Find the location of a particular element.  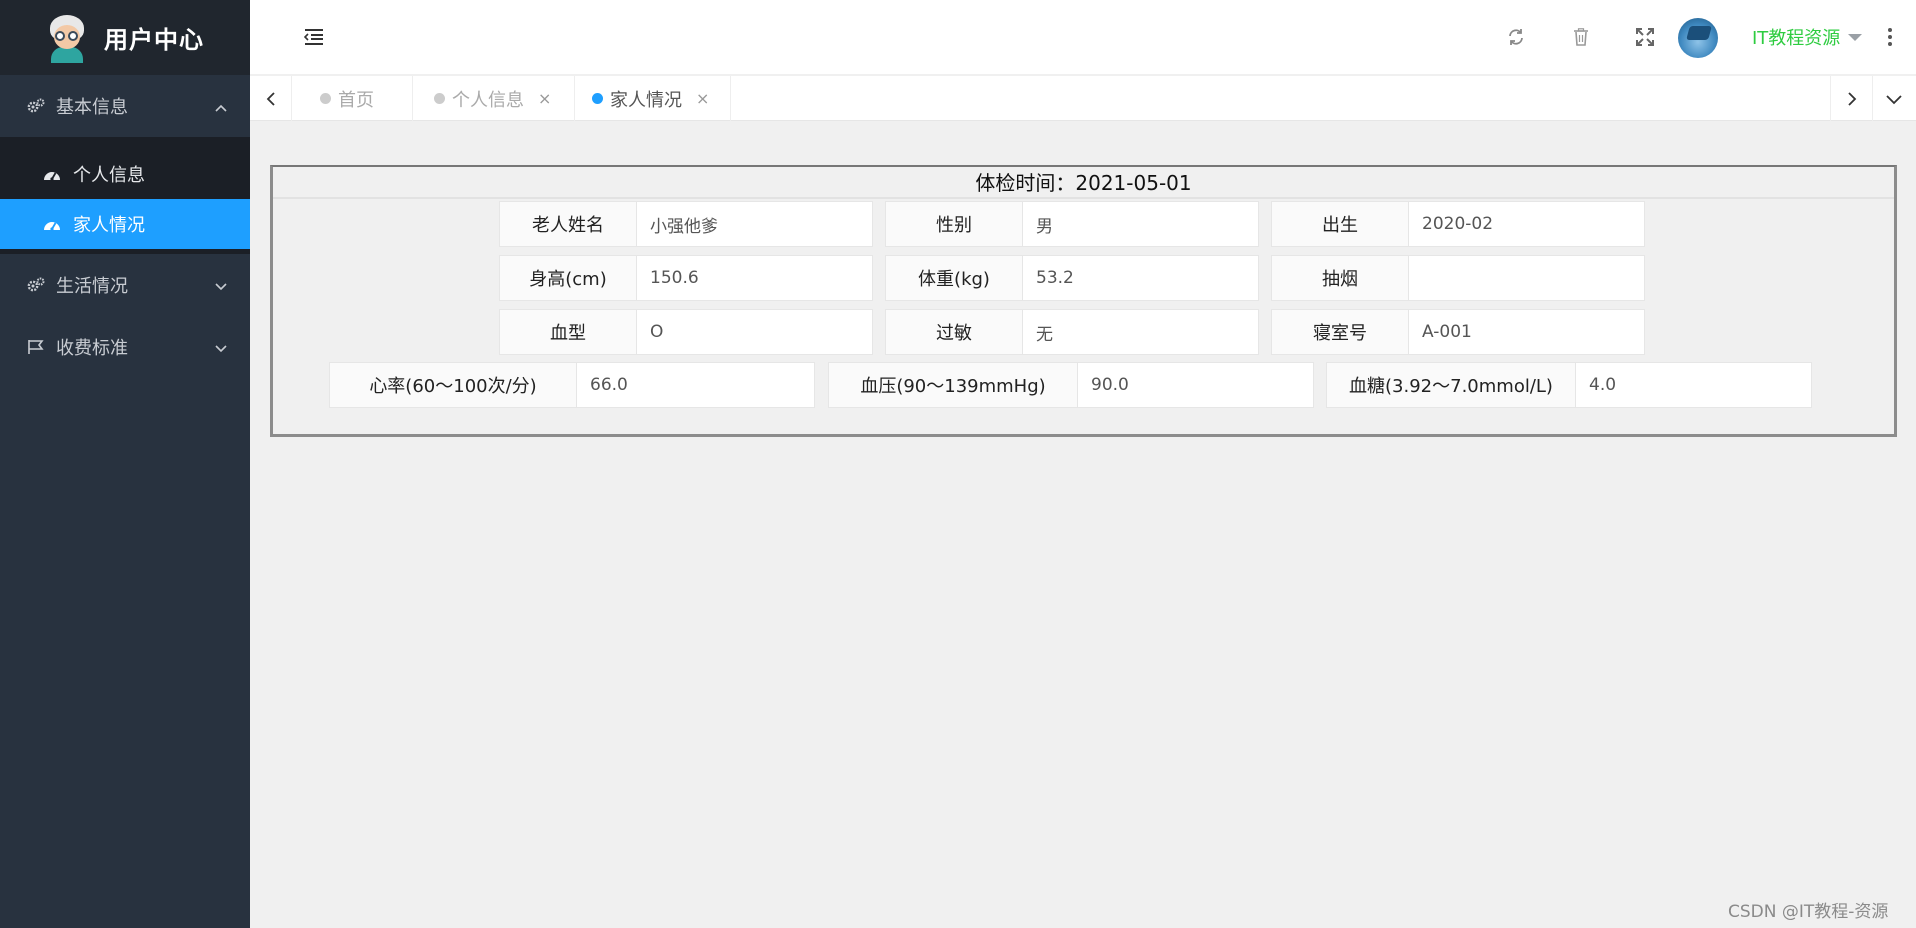

field-label: 血压(90～139mmHg) is located at coordinates (953, 385).